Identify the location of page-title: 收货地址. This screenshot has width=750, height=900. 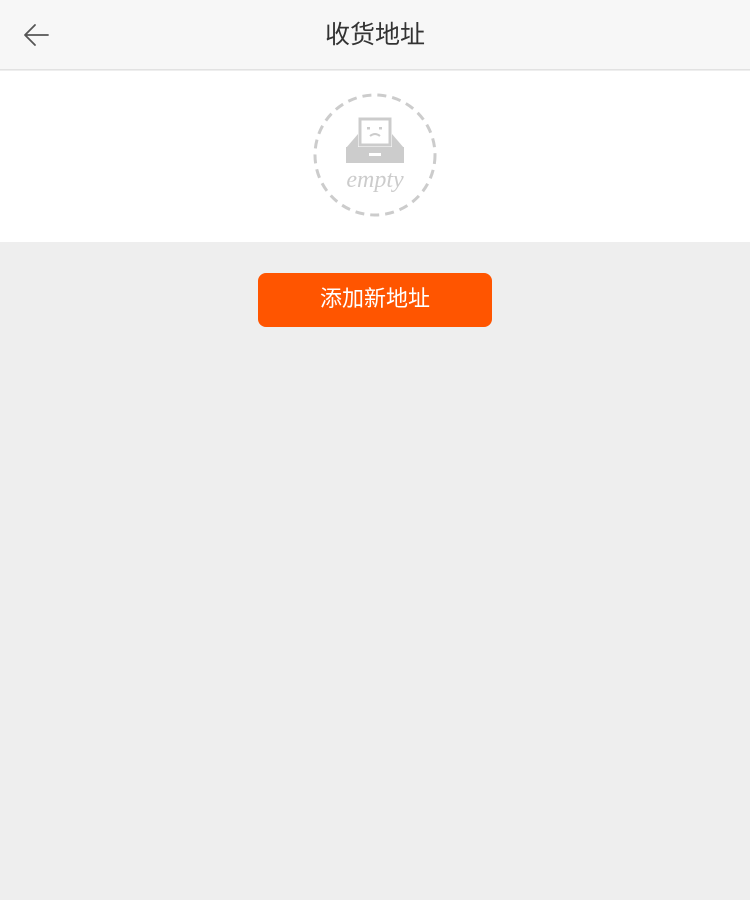
(374, 34).